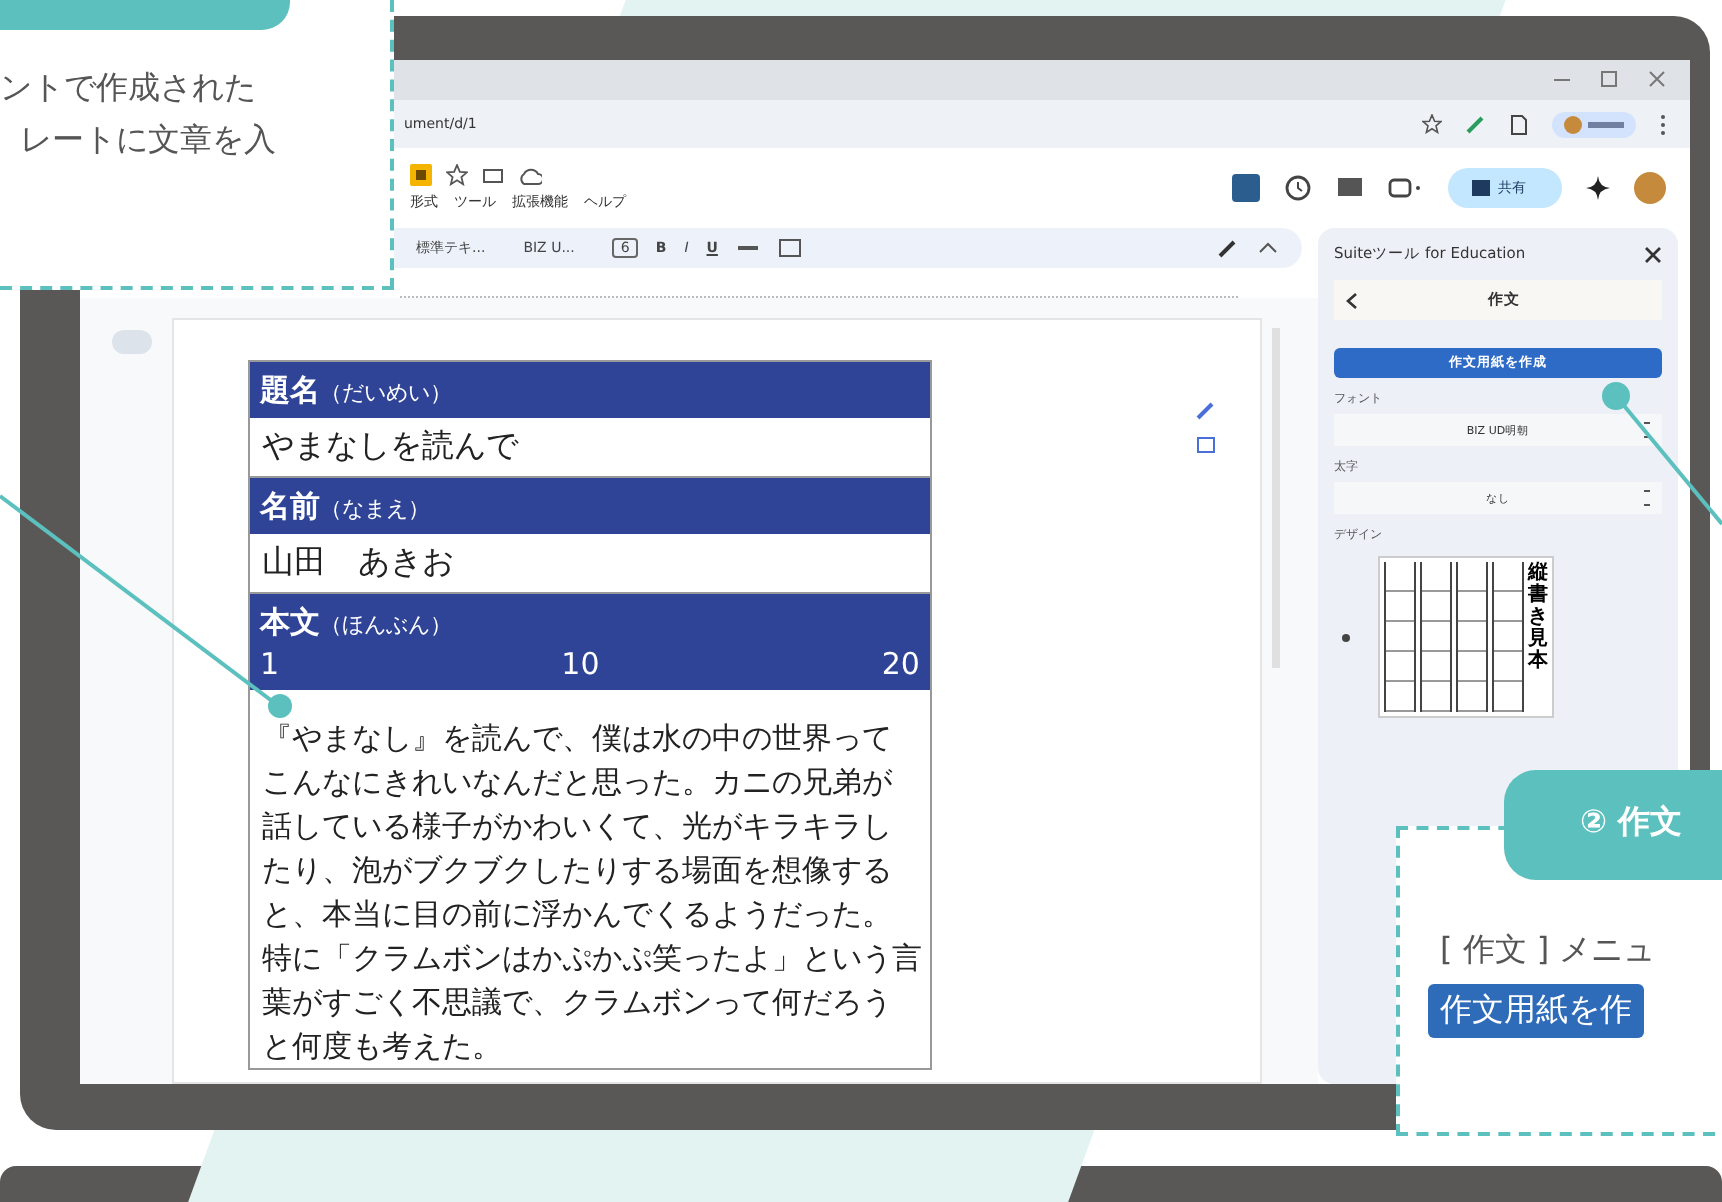  I want to click on sparkle-icon, so click(1598, 188).